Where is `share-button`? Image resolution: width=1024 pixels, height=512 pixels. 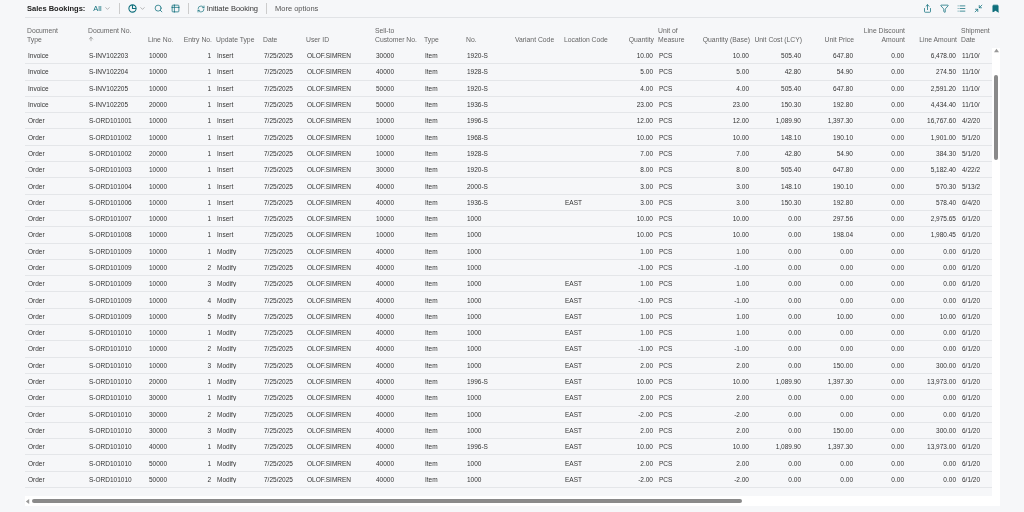
share-button is located at coordinates (927, 8).